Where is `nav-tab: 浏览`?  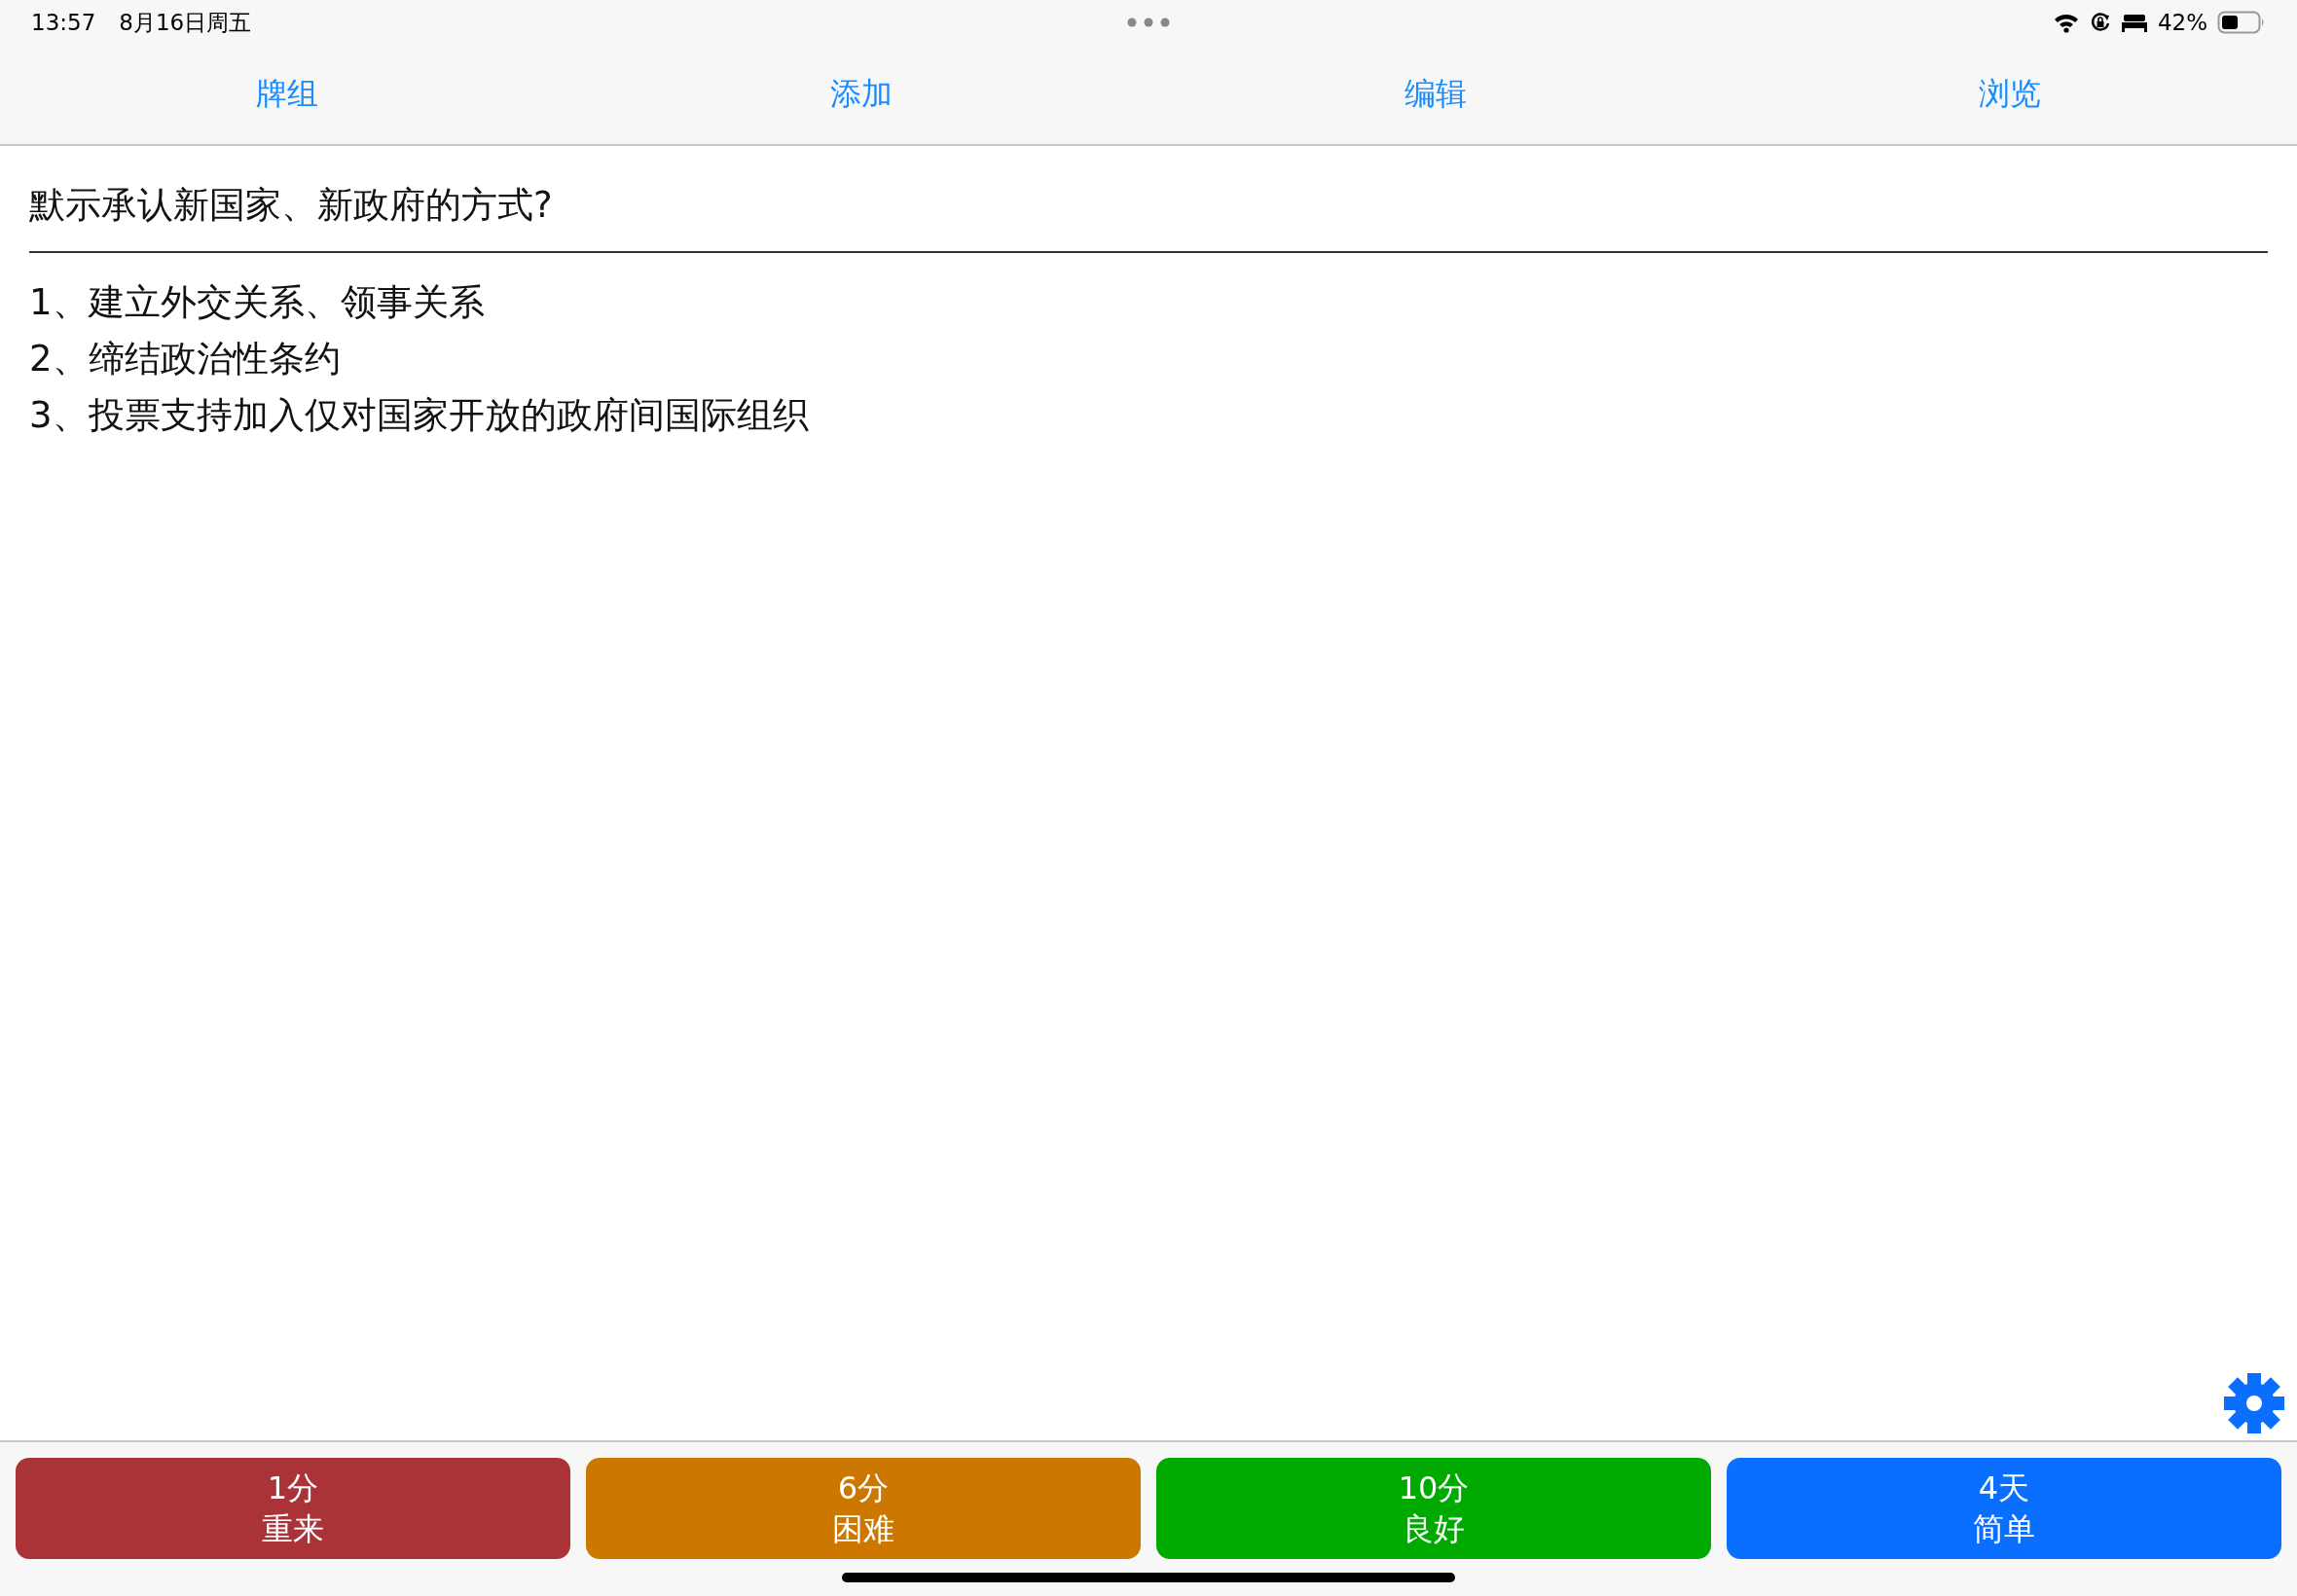
nav-tab: 浏览 is located at coordinates (2010, 94).